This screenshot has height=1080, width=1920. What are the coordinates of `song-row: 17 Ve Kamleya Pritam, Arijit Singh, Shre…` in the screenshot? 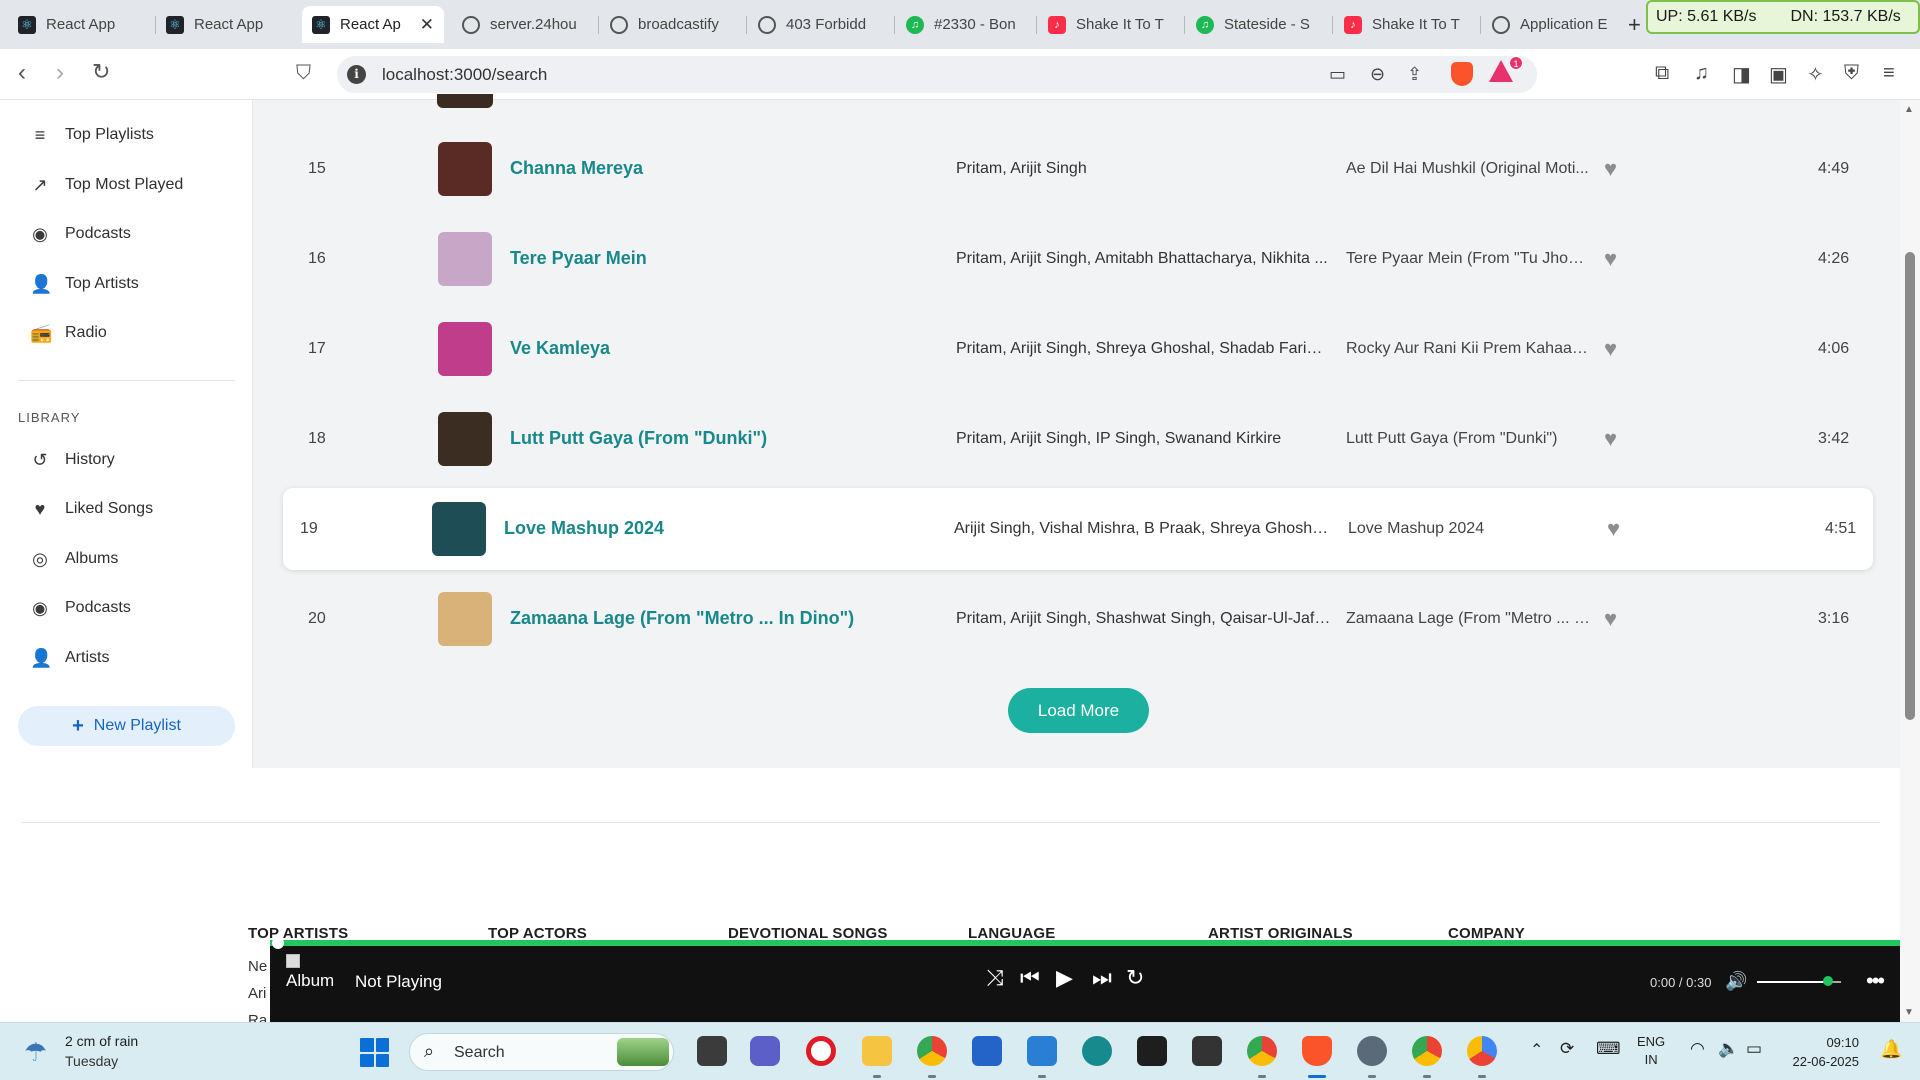 It's located at (1078, 349).